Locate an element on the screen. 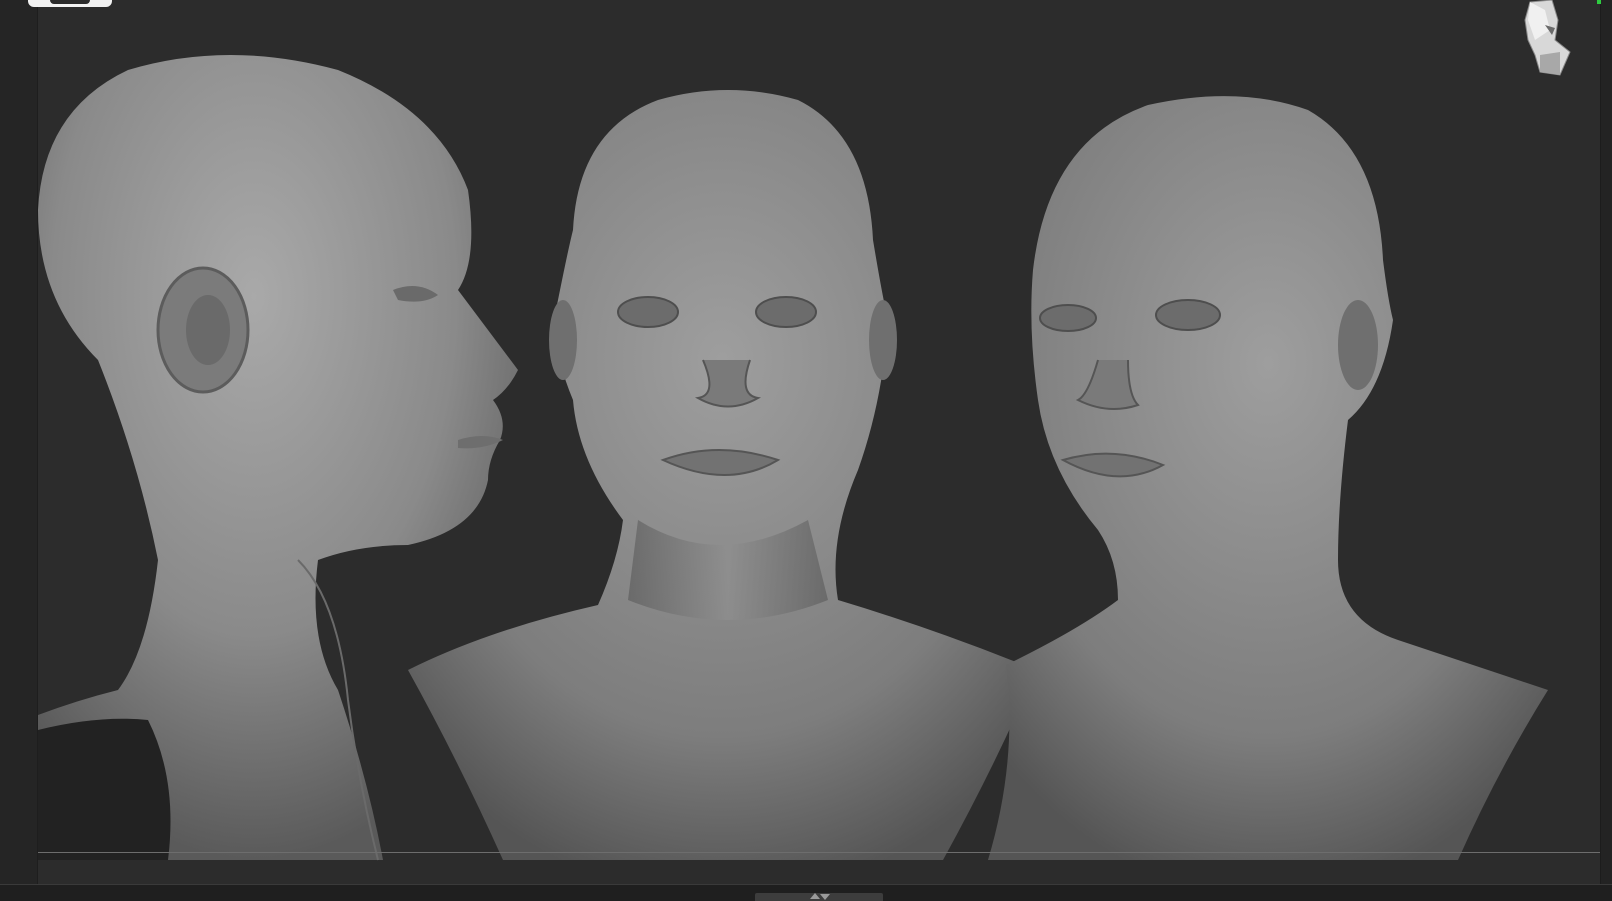  right-tool-tray is located at coordinates (1606, 445).